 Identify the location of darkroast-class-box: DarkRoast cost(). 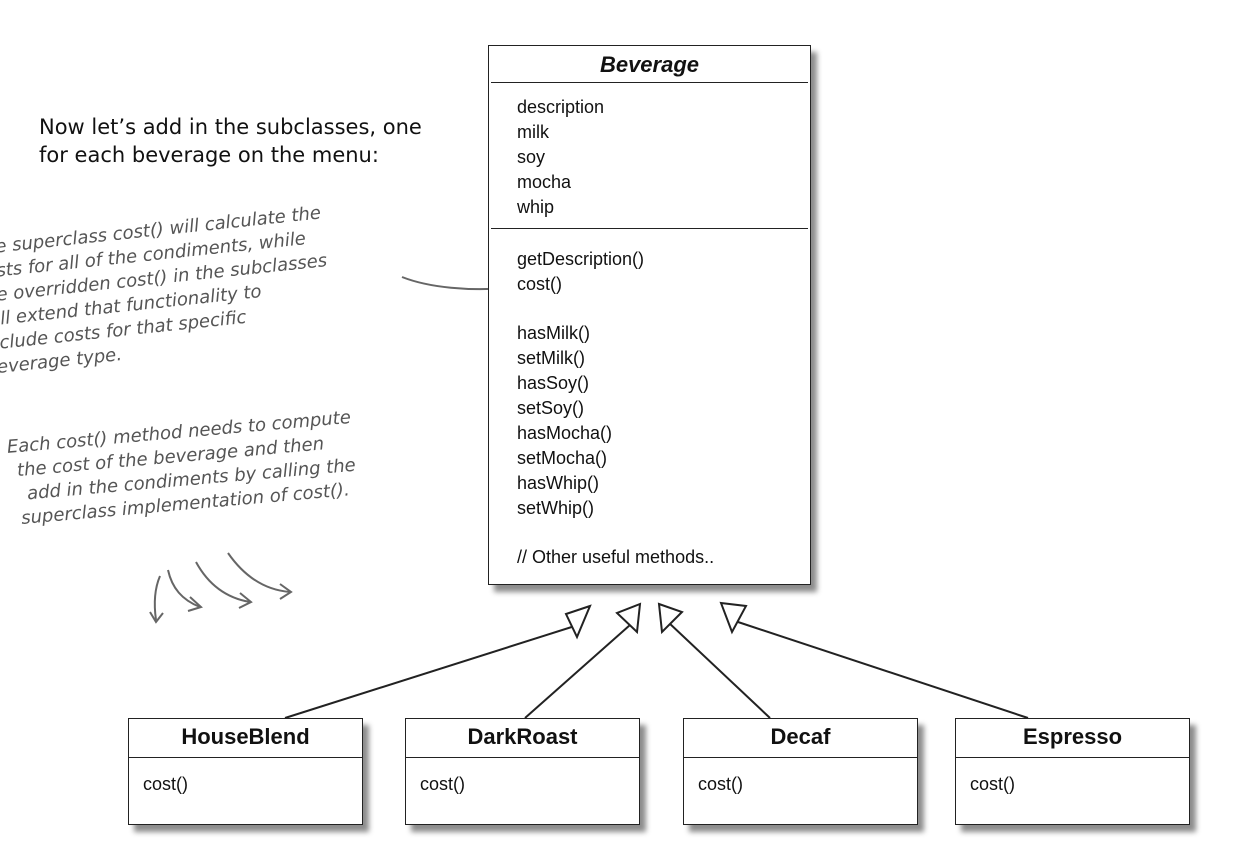
(522, 771).